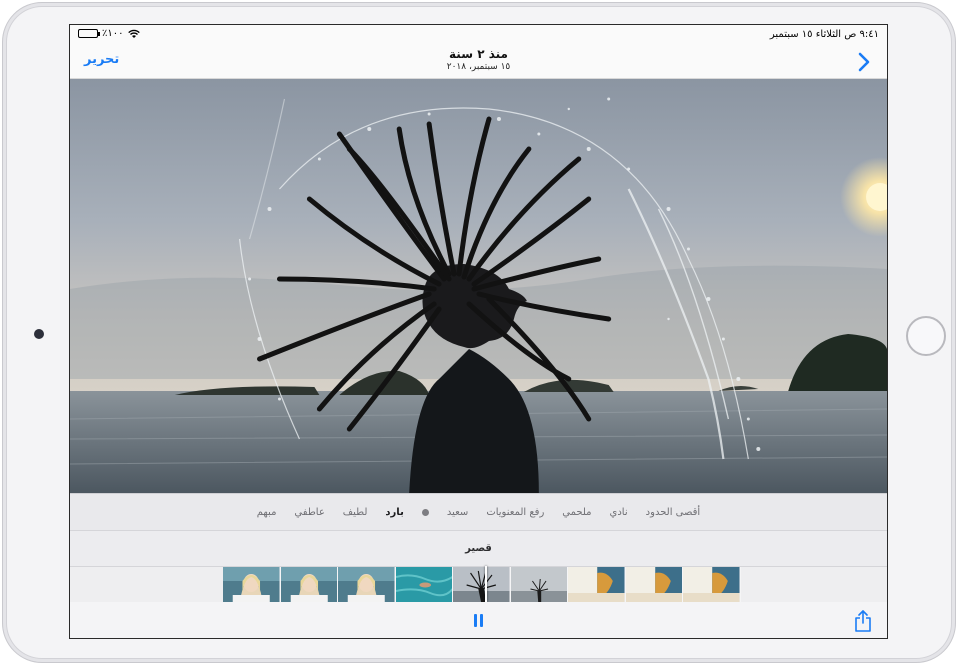 The width and height of the screenshot is (958, 665). I want to click on share-icon, so click(863, 621).